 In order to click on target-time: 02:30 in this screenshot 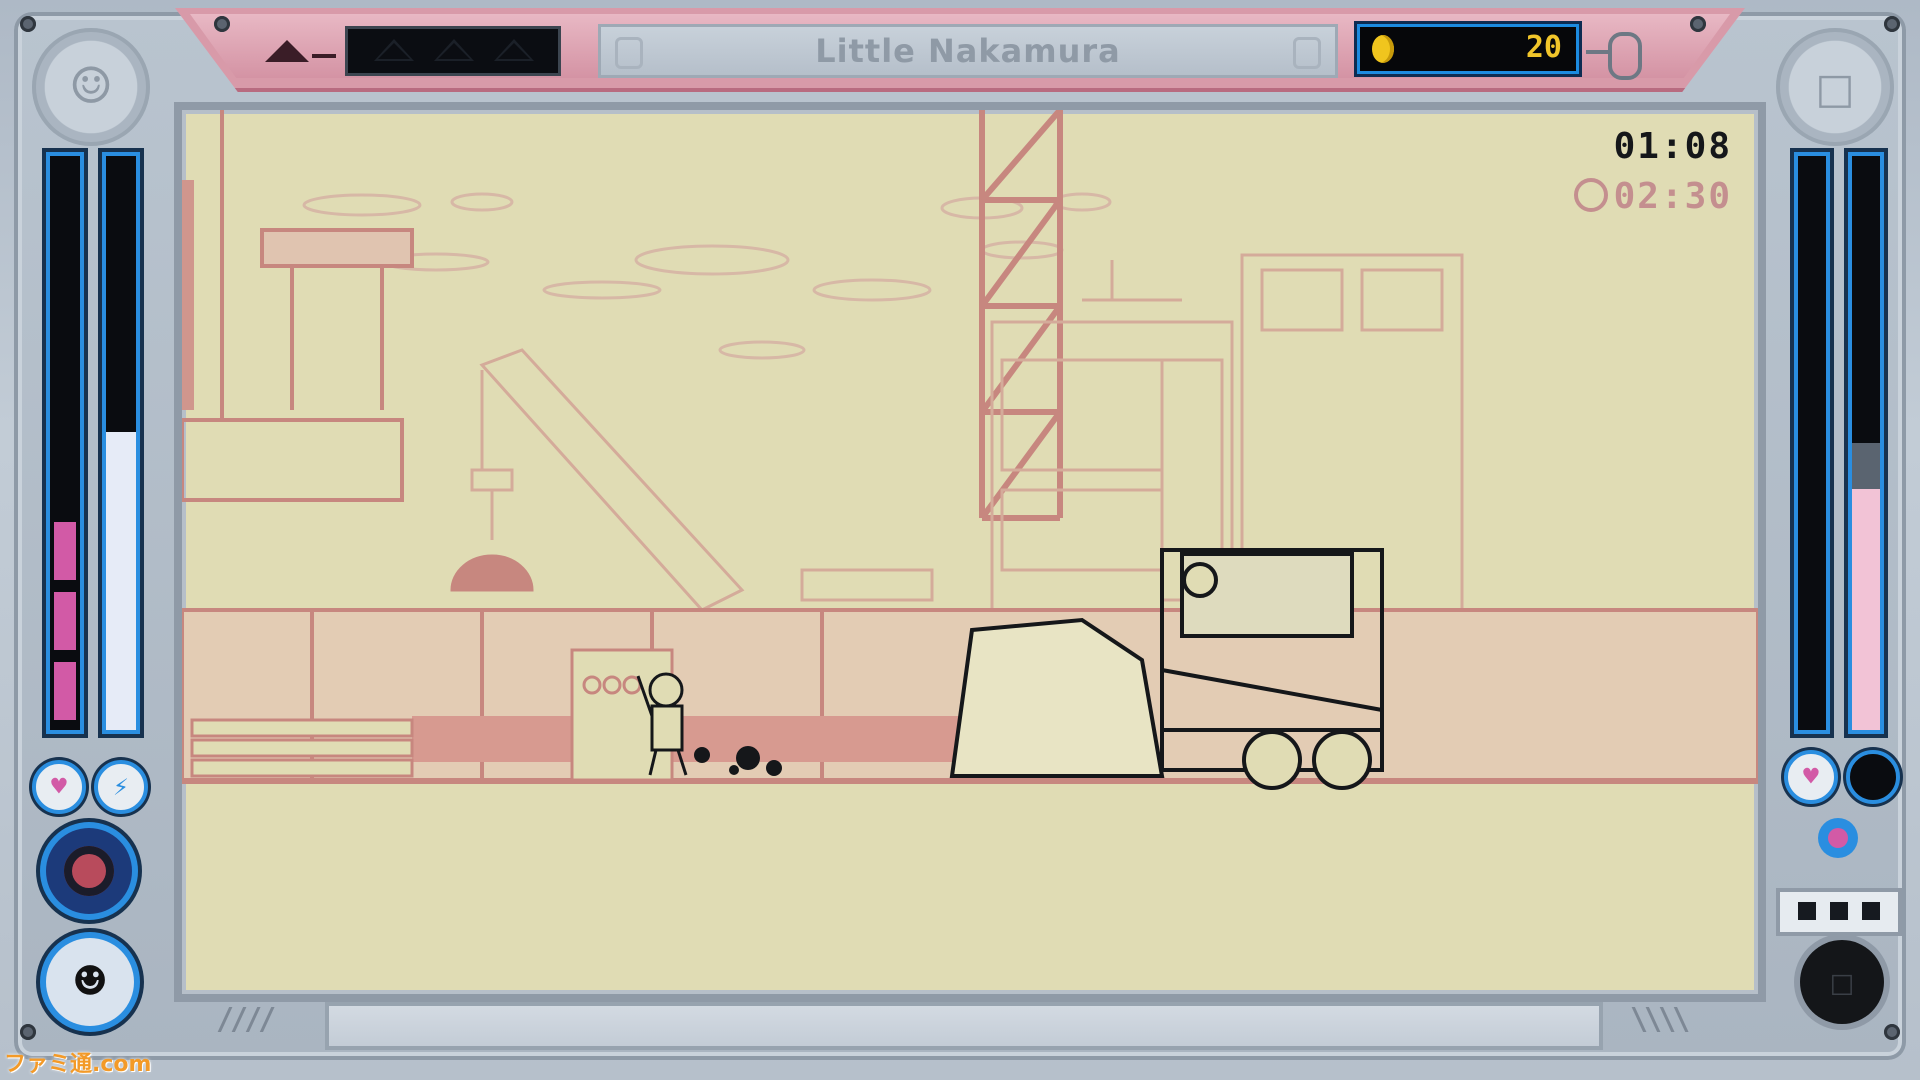, I will do `click(1672, 196)`.